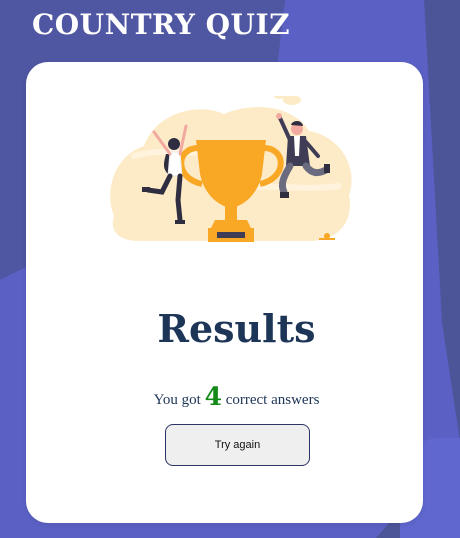 The image size is (460, 538). I want to click on score-prefix: You got, so click(177, 400).